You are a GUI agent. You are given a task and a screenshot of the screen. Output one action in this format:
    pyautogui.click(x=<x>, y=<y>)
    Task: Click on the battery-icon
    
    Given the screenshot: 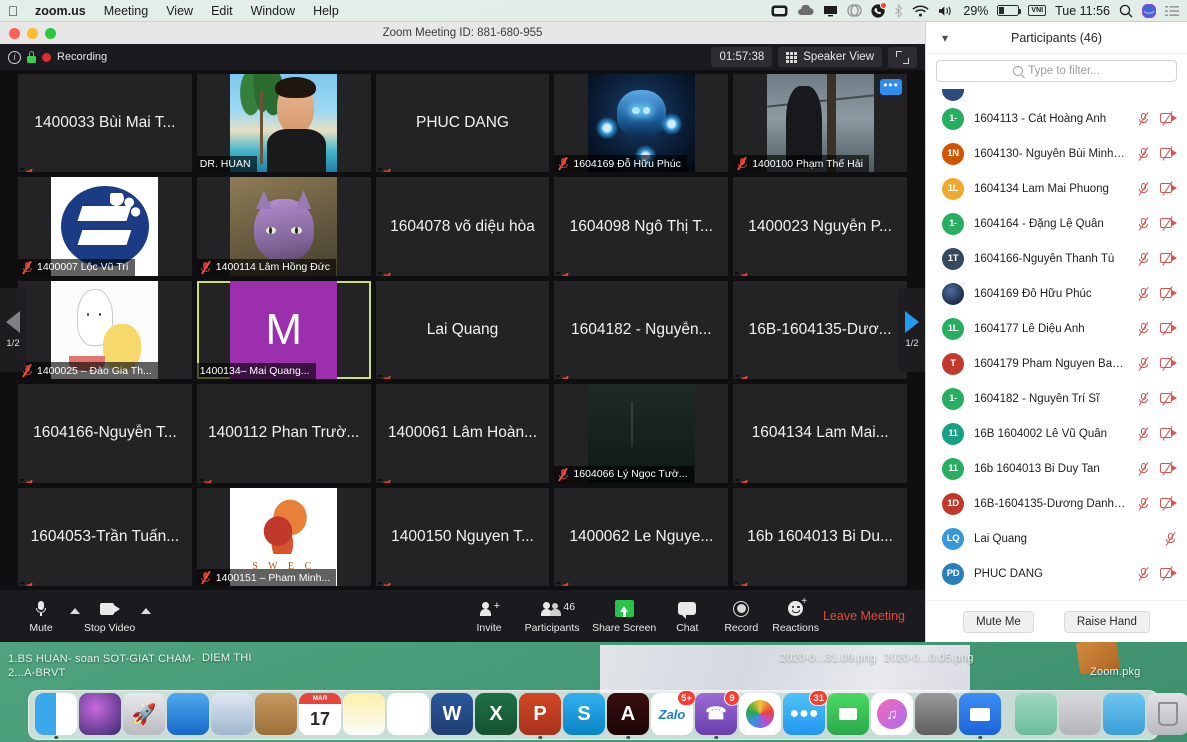 What is the action you would take?
    pyautogui.click(x=1009, y=10)
    